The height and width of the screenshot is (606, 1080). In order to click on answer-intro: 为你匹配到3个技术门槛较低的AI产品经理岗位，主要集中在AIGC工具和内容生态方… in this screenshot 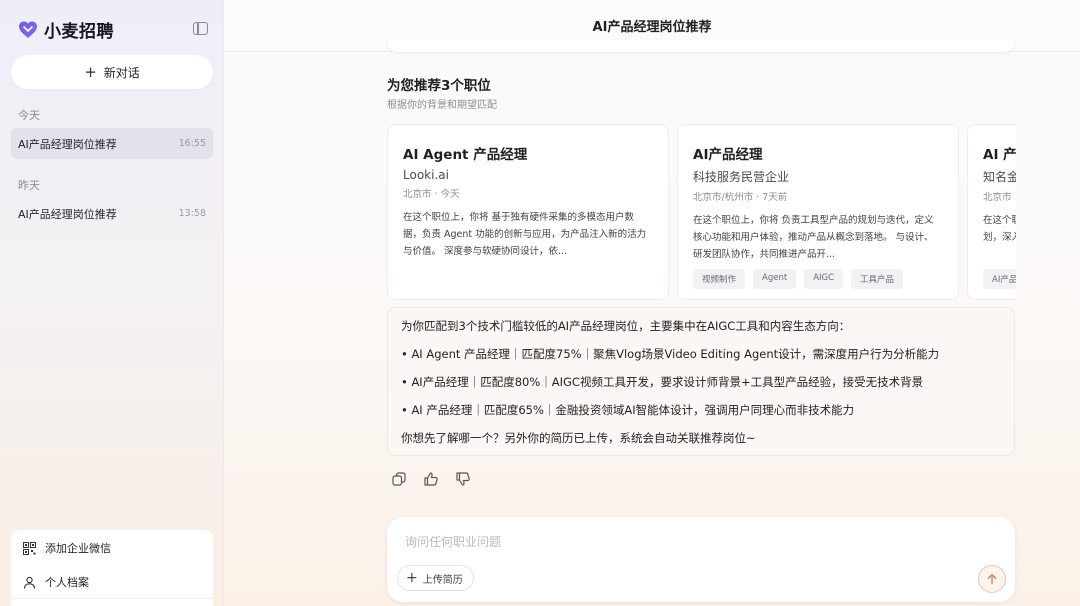, I will do `click(626, 326)`.